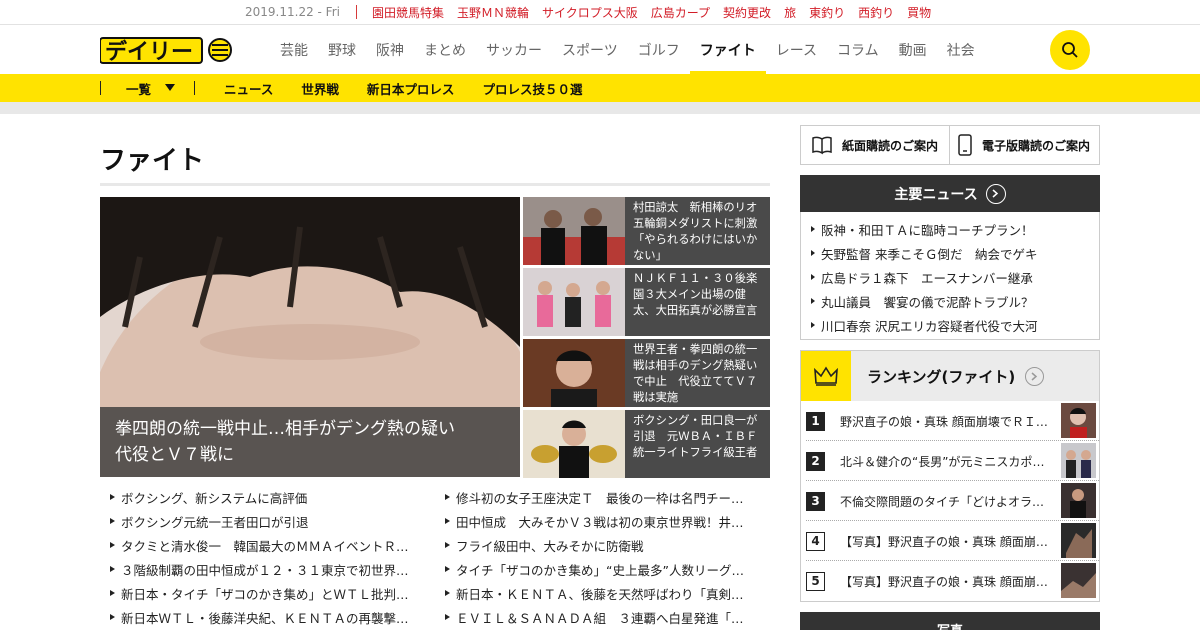  Describe the element at coordinates (941, 376) in the screenshot. I see `ranking-title: ランキング(ファイト)` at that location.